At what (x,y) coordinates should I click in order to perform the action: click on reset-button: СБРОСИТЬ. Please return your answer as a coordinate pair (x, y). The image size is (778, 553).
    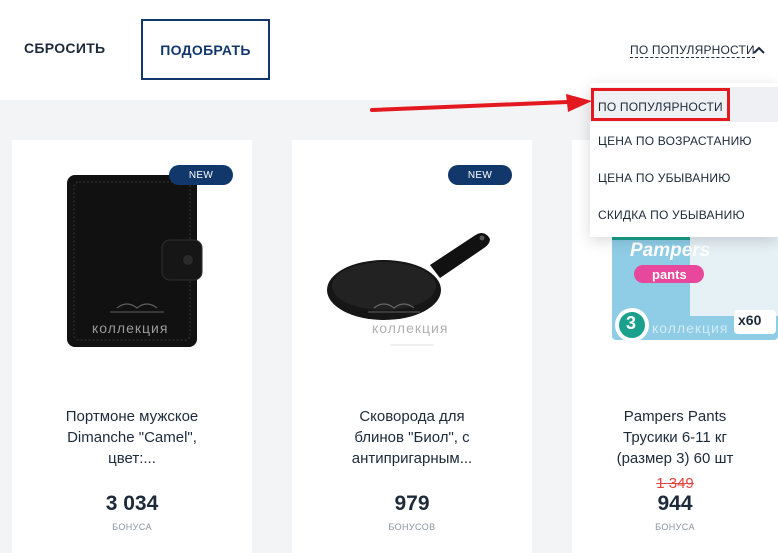
    Looking at the image, I should click on (64, 48).